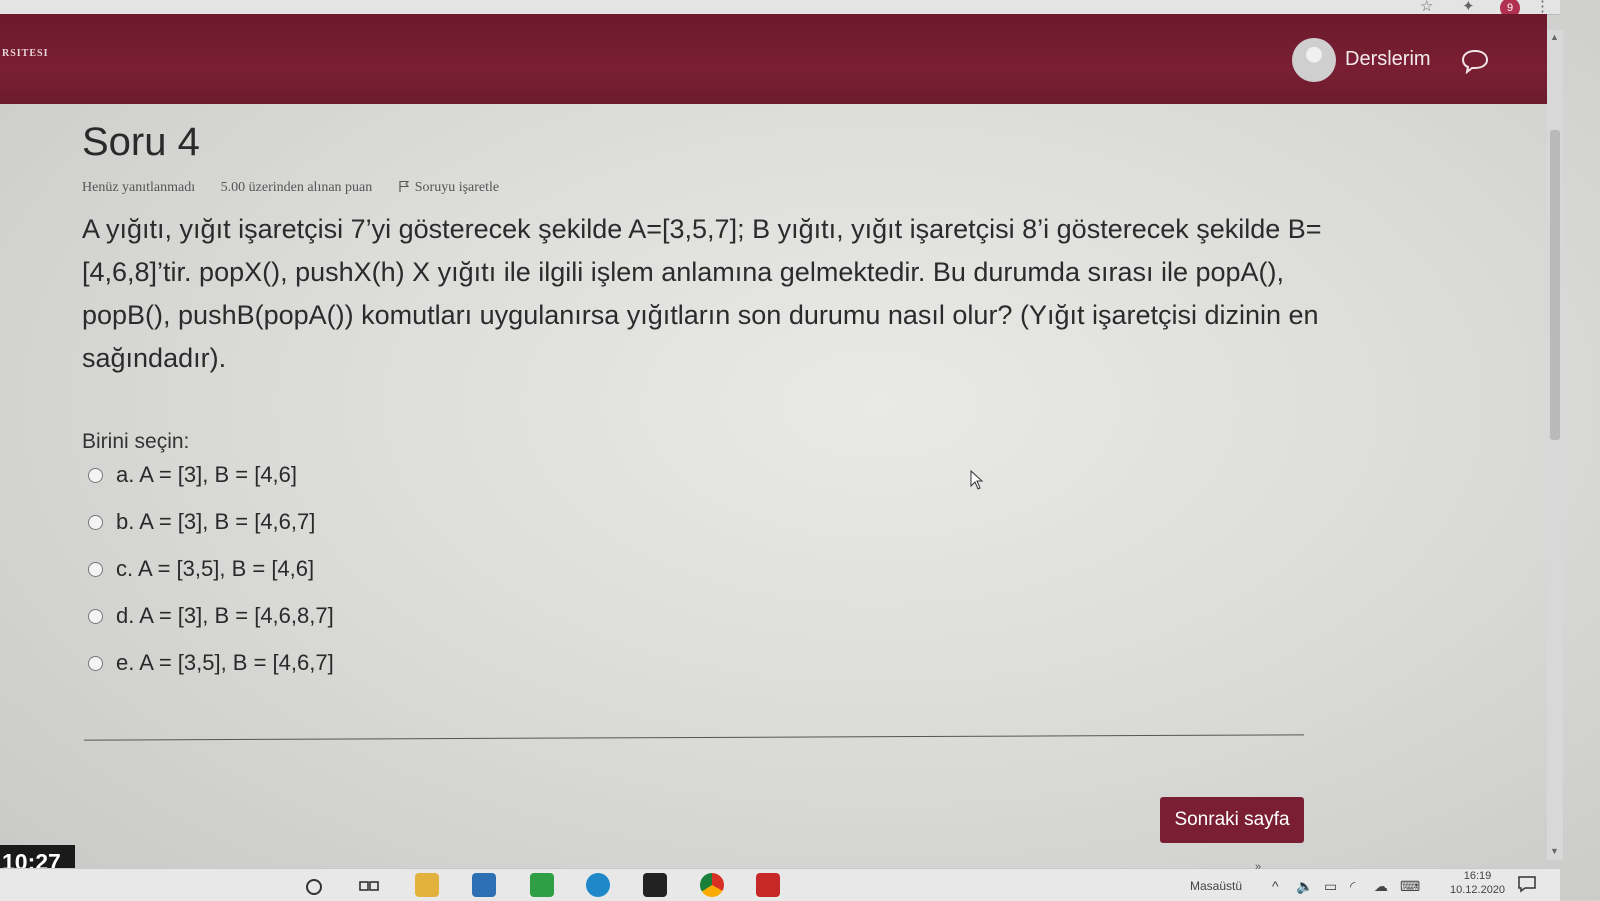 Image resolution: width=1600 pixels, height=901 pixels. What do you see at coordinates (542, 885) in the screenshot?
I see `store-icon` at bounding box center [542, 885].